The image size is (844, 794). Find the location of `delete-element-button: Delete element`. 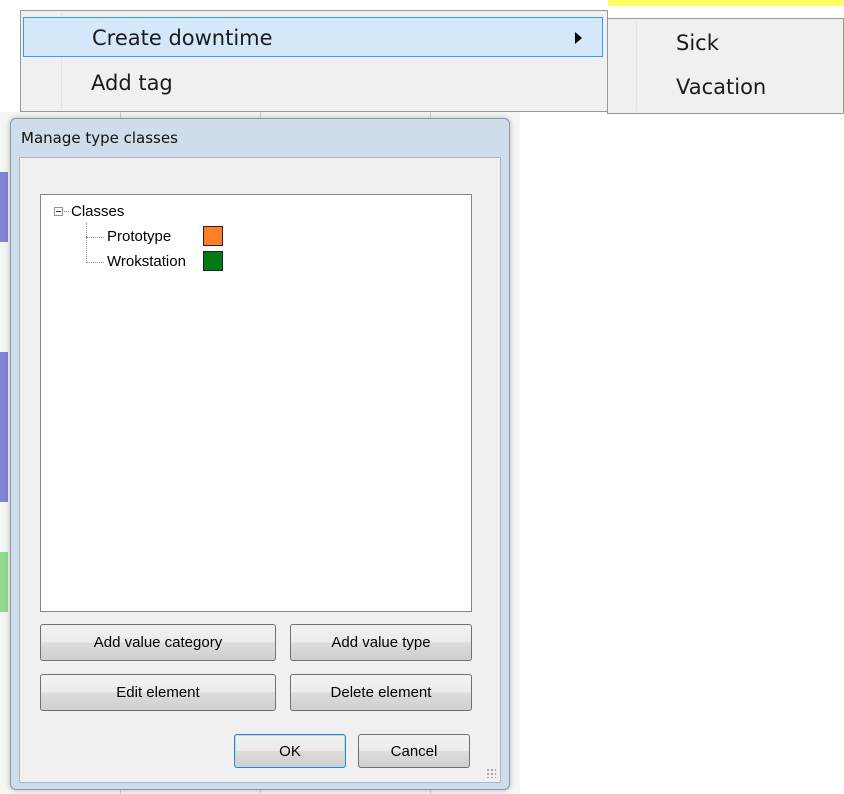

delete-element-button: Delete element is located at coordinates (381, 692).